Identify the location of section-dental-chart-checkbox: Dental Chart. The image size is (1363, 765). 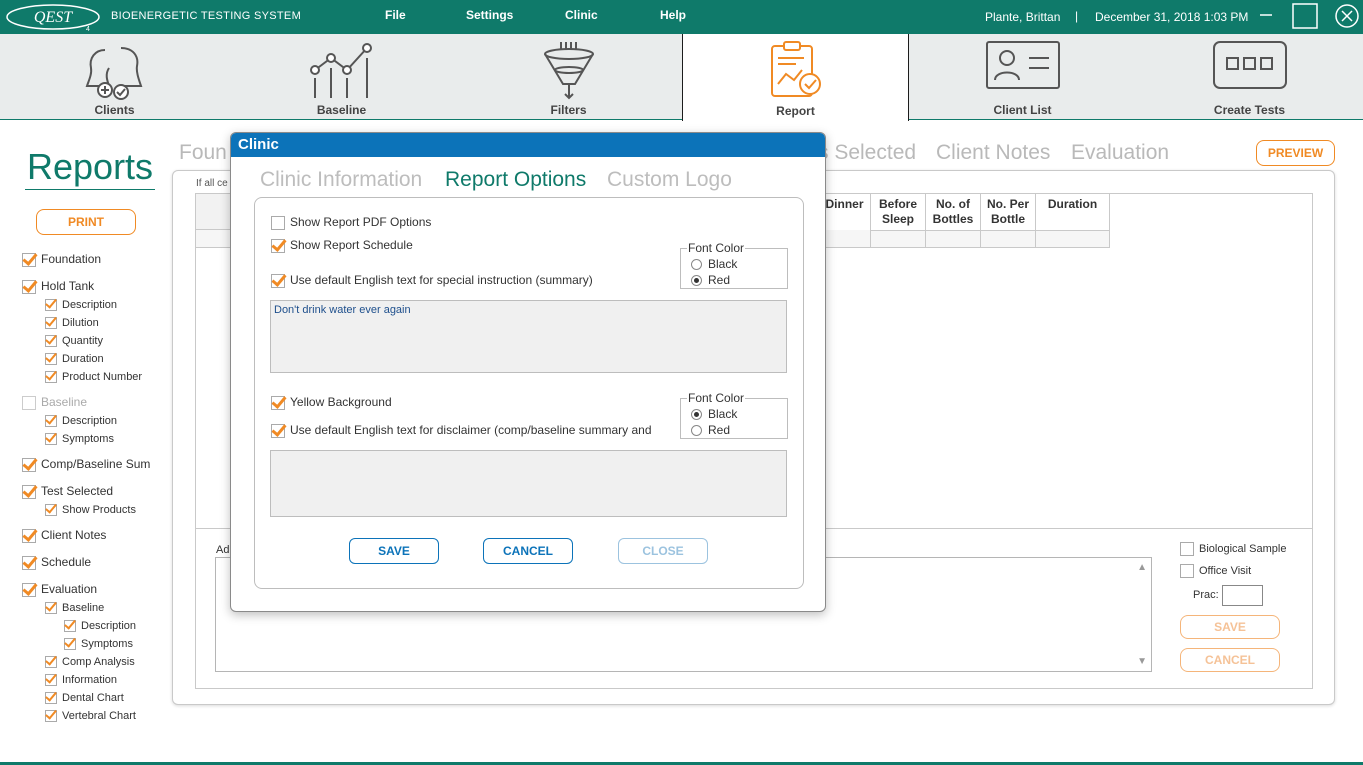
(84, 698).